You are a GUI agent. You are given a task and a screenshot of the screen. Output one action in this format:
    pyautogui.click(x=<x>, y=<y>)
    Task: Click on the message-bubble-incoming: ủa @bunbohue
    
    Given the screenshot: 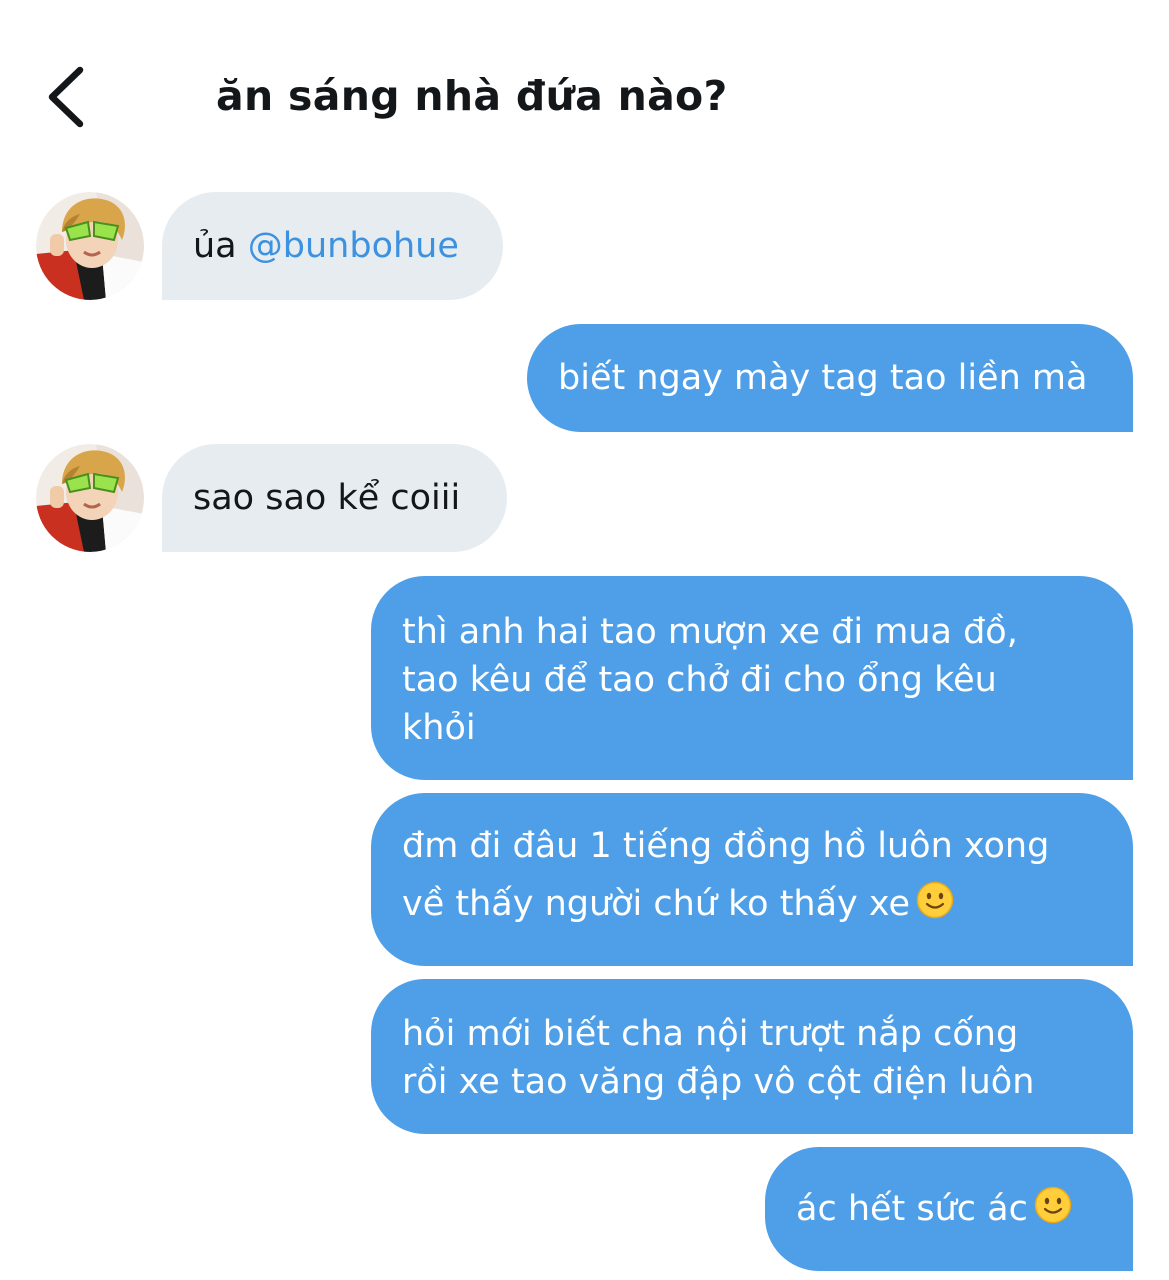 What is the action you would take?
    pyautogui.click(x=332, y=246)
    